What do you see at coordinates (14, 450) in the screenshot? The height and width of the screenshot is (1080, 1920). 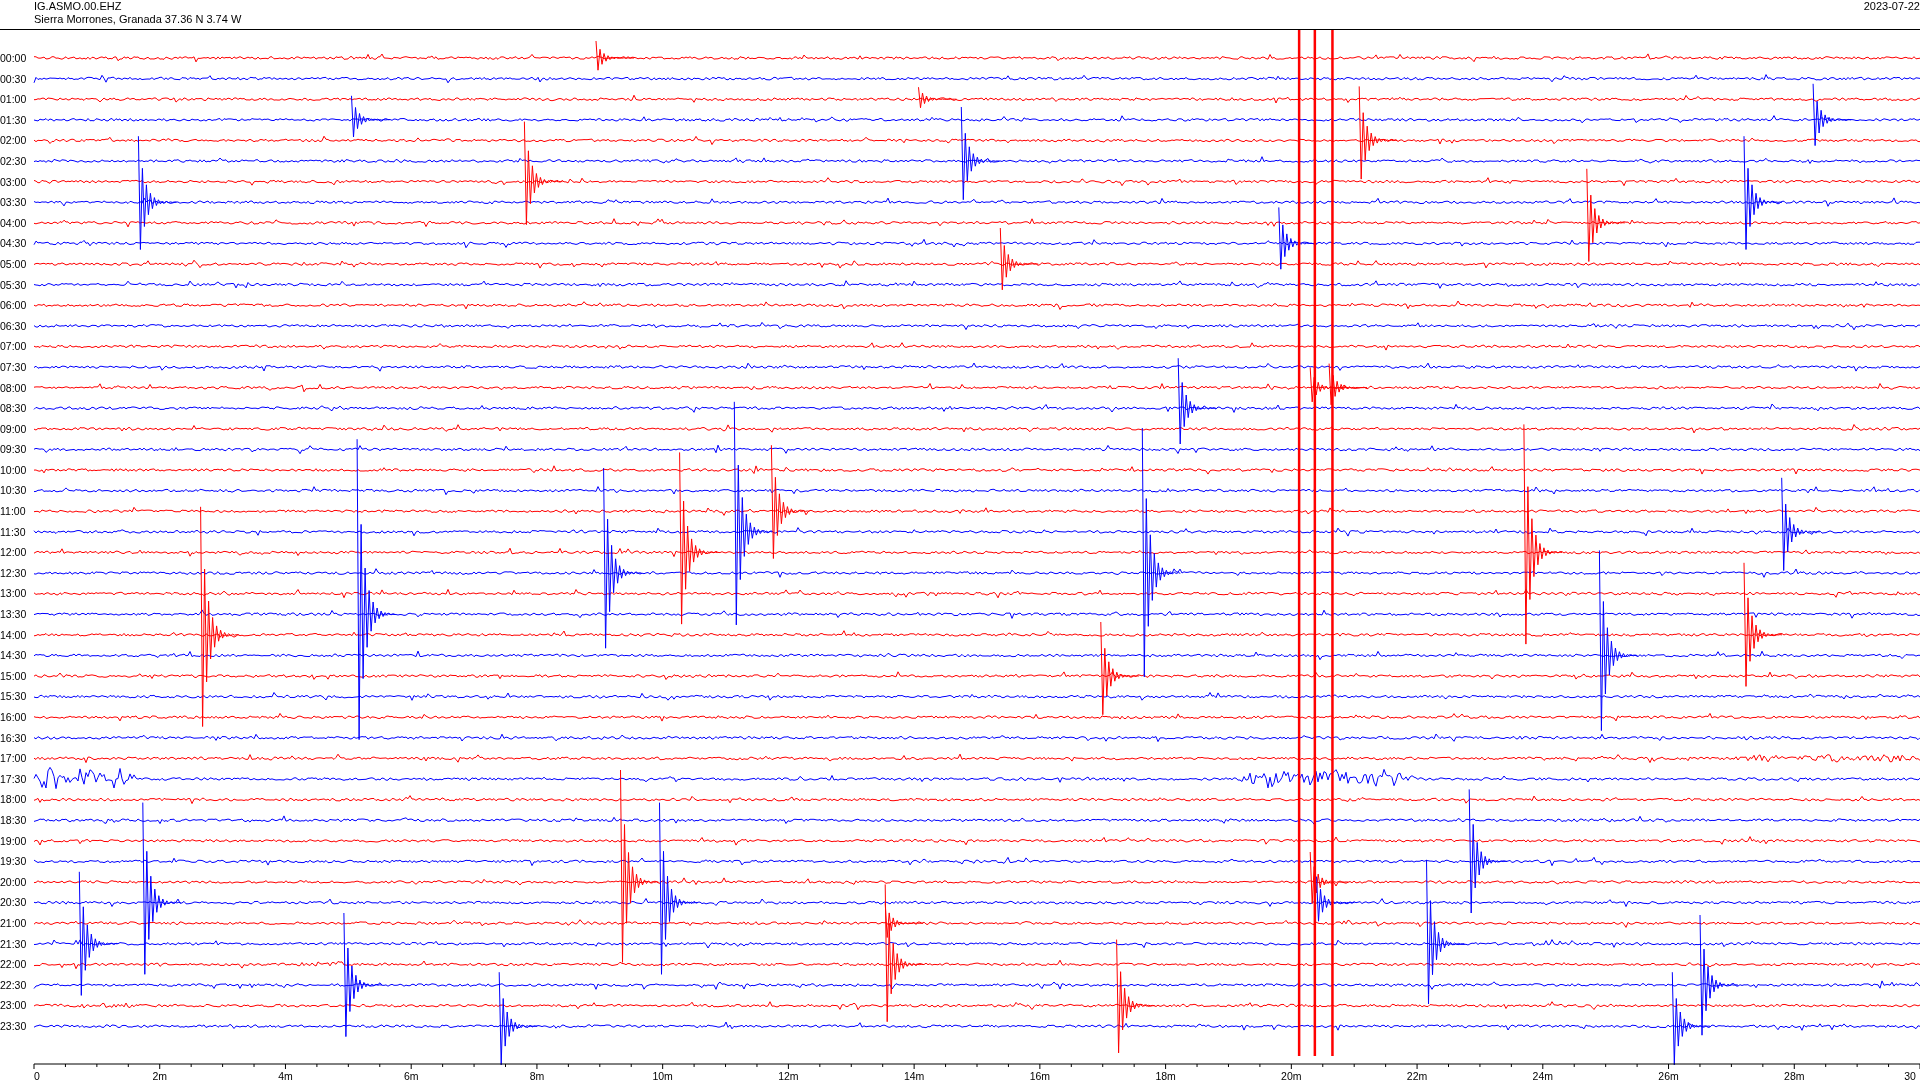 I see `row-time-label: 09:30` at bounding box center [14, 450].